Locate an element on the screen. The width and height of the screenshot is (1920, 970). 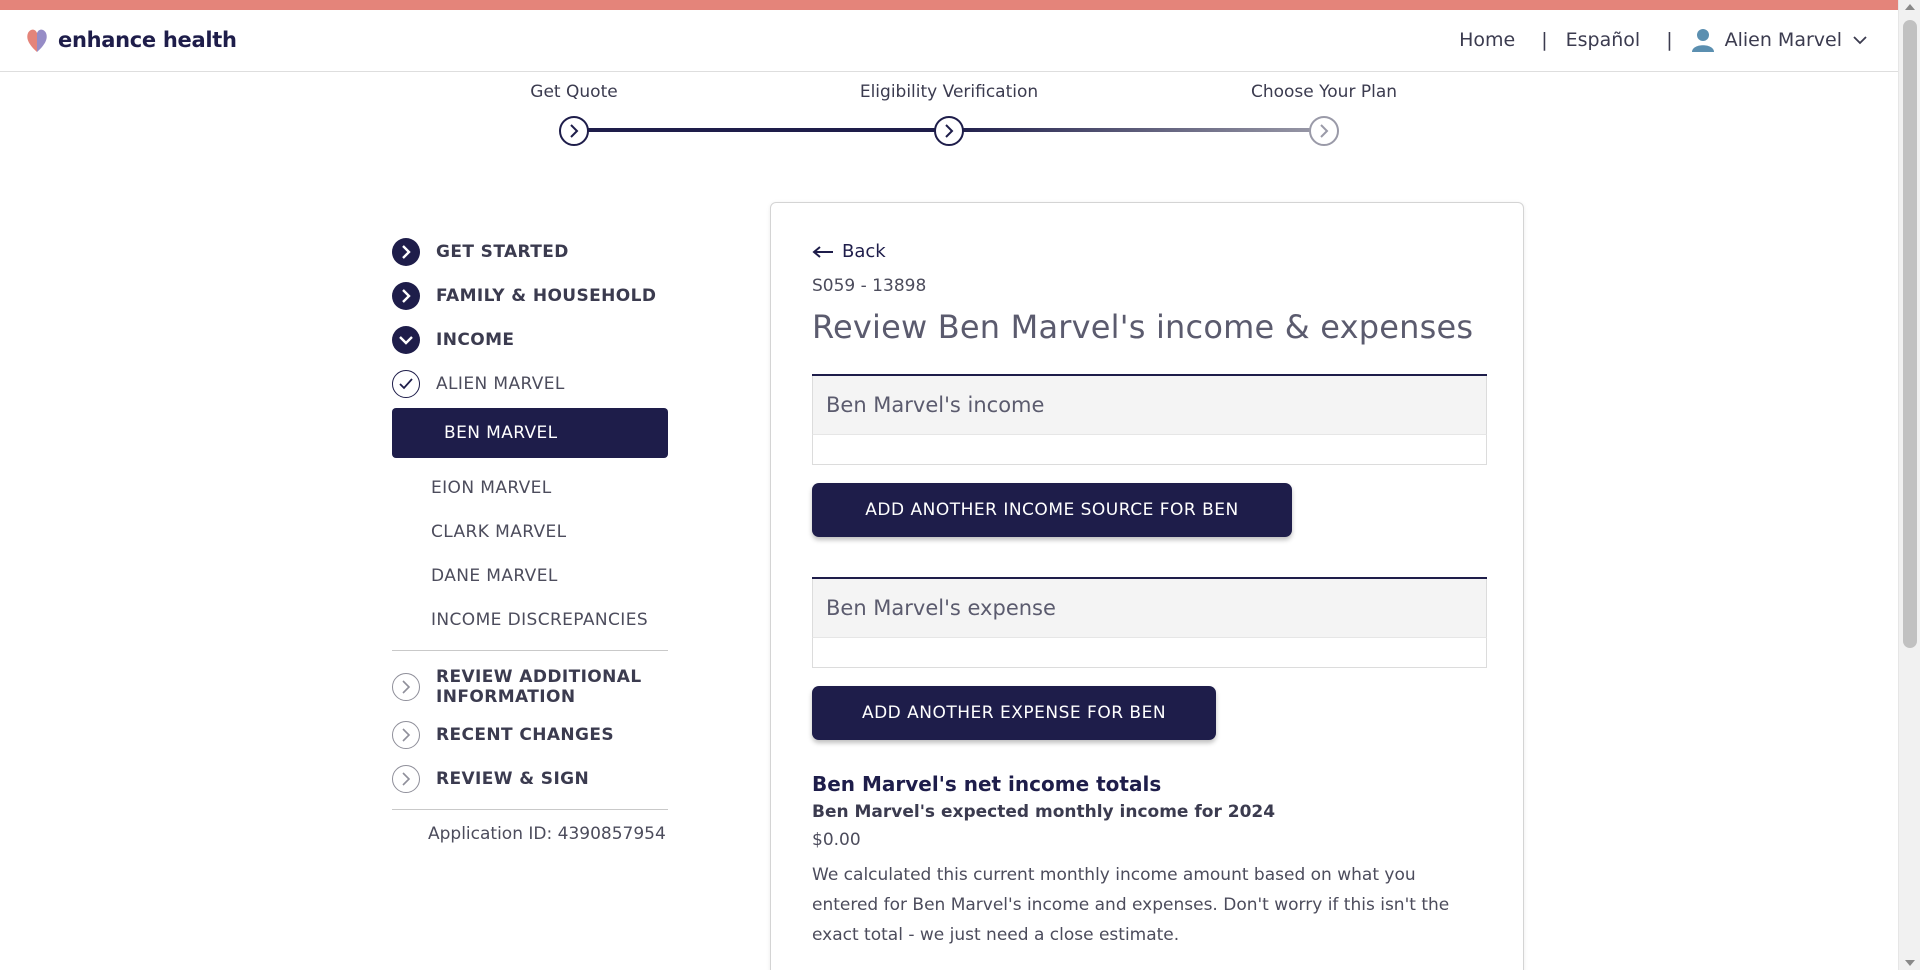
case-id: S059 - 13898 is located at coordinates (869, 286).